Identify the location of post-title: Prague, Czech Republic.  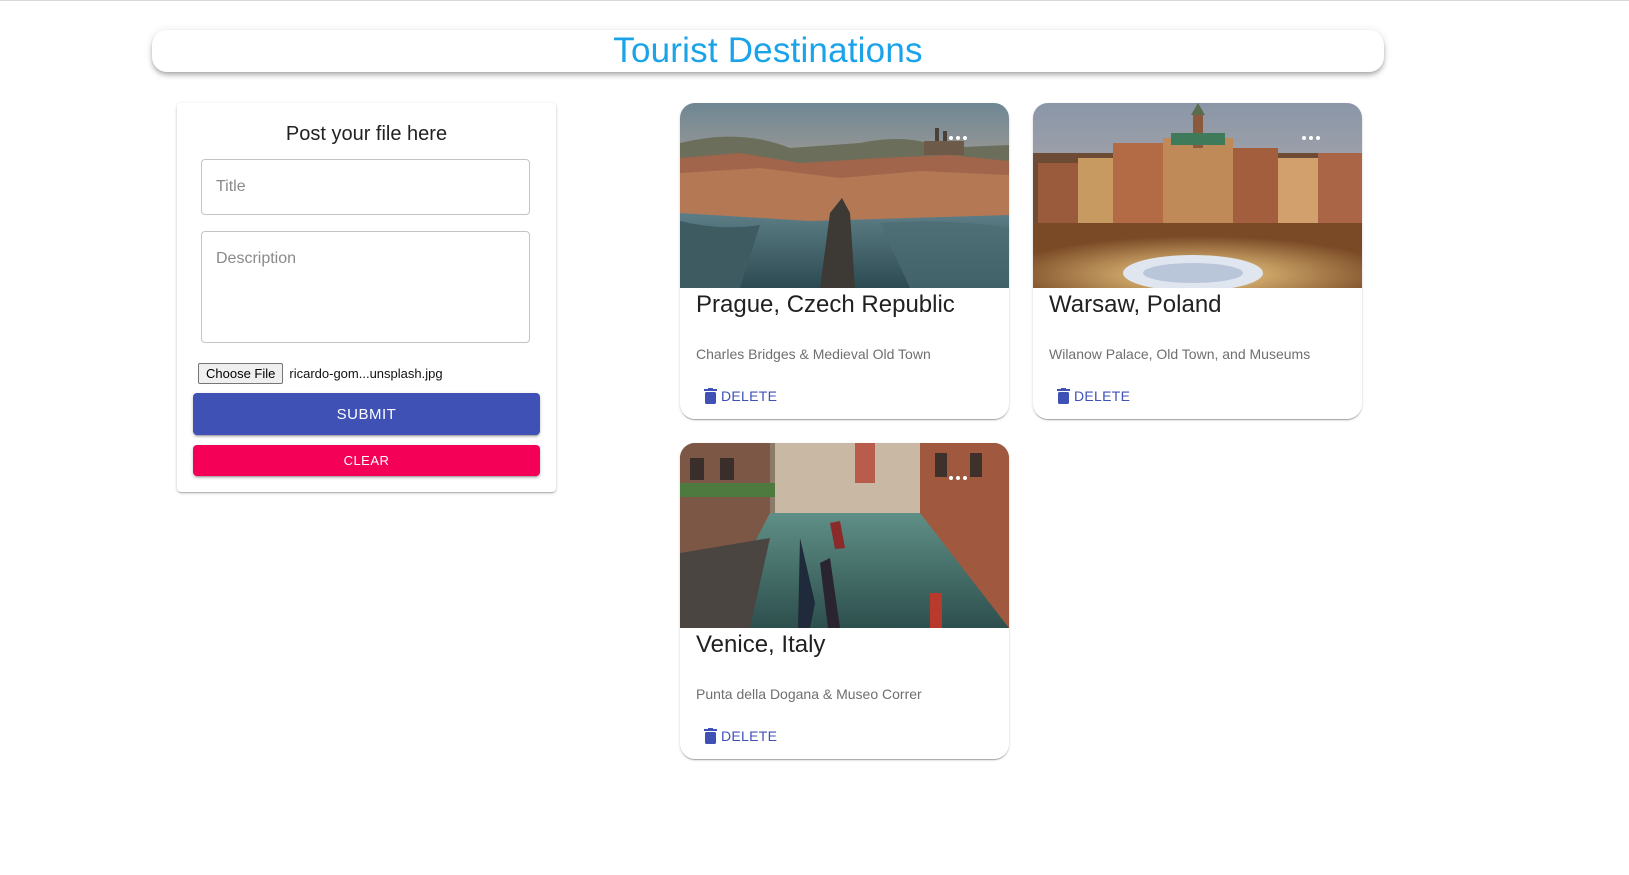
(825, 304).